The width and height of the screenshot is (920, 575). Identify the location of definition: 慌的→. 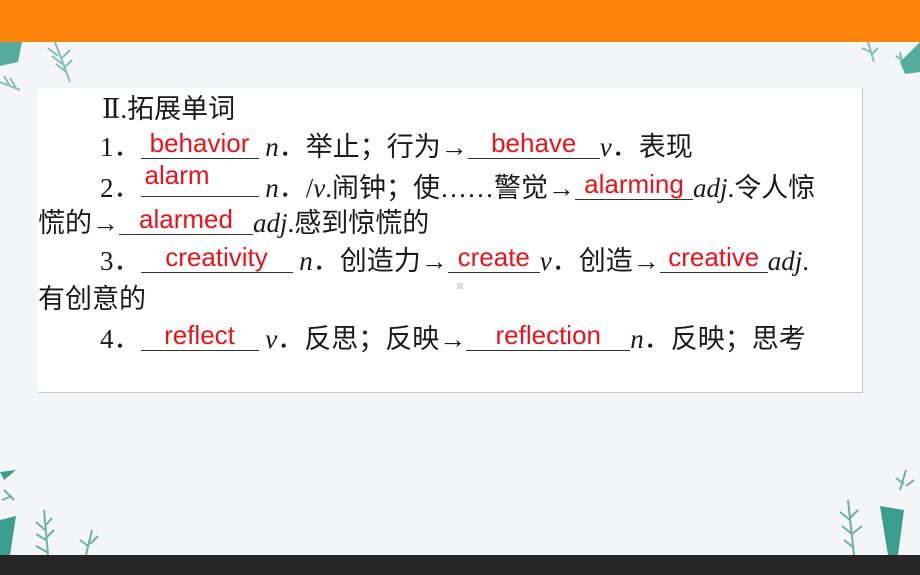
(78, 223).